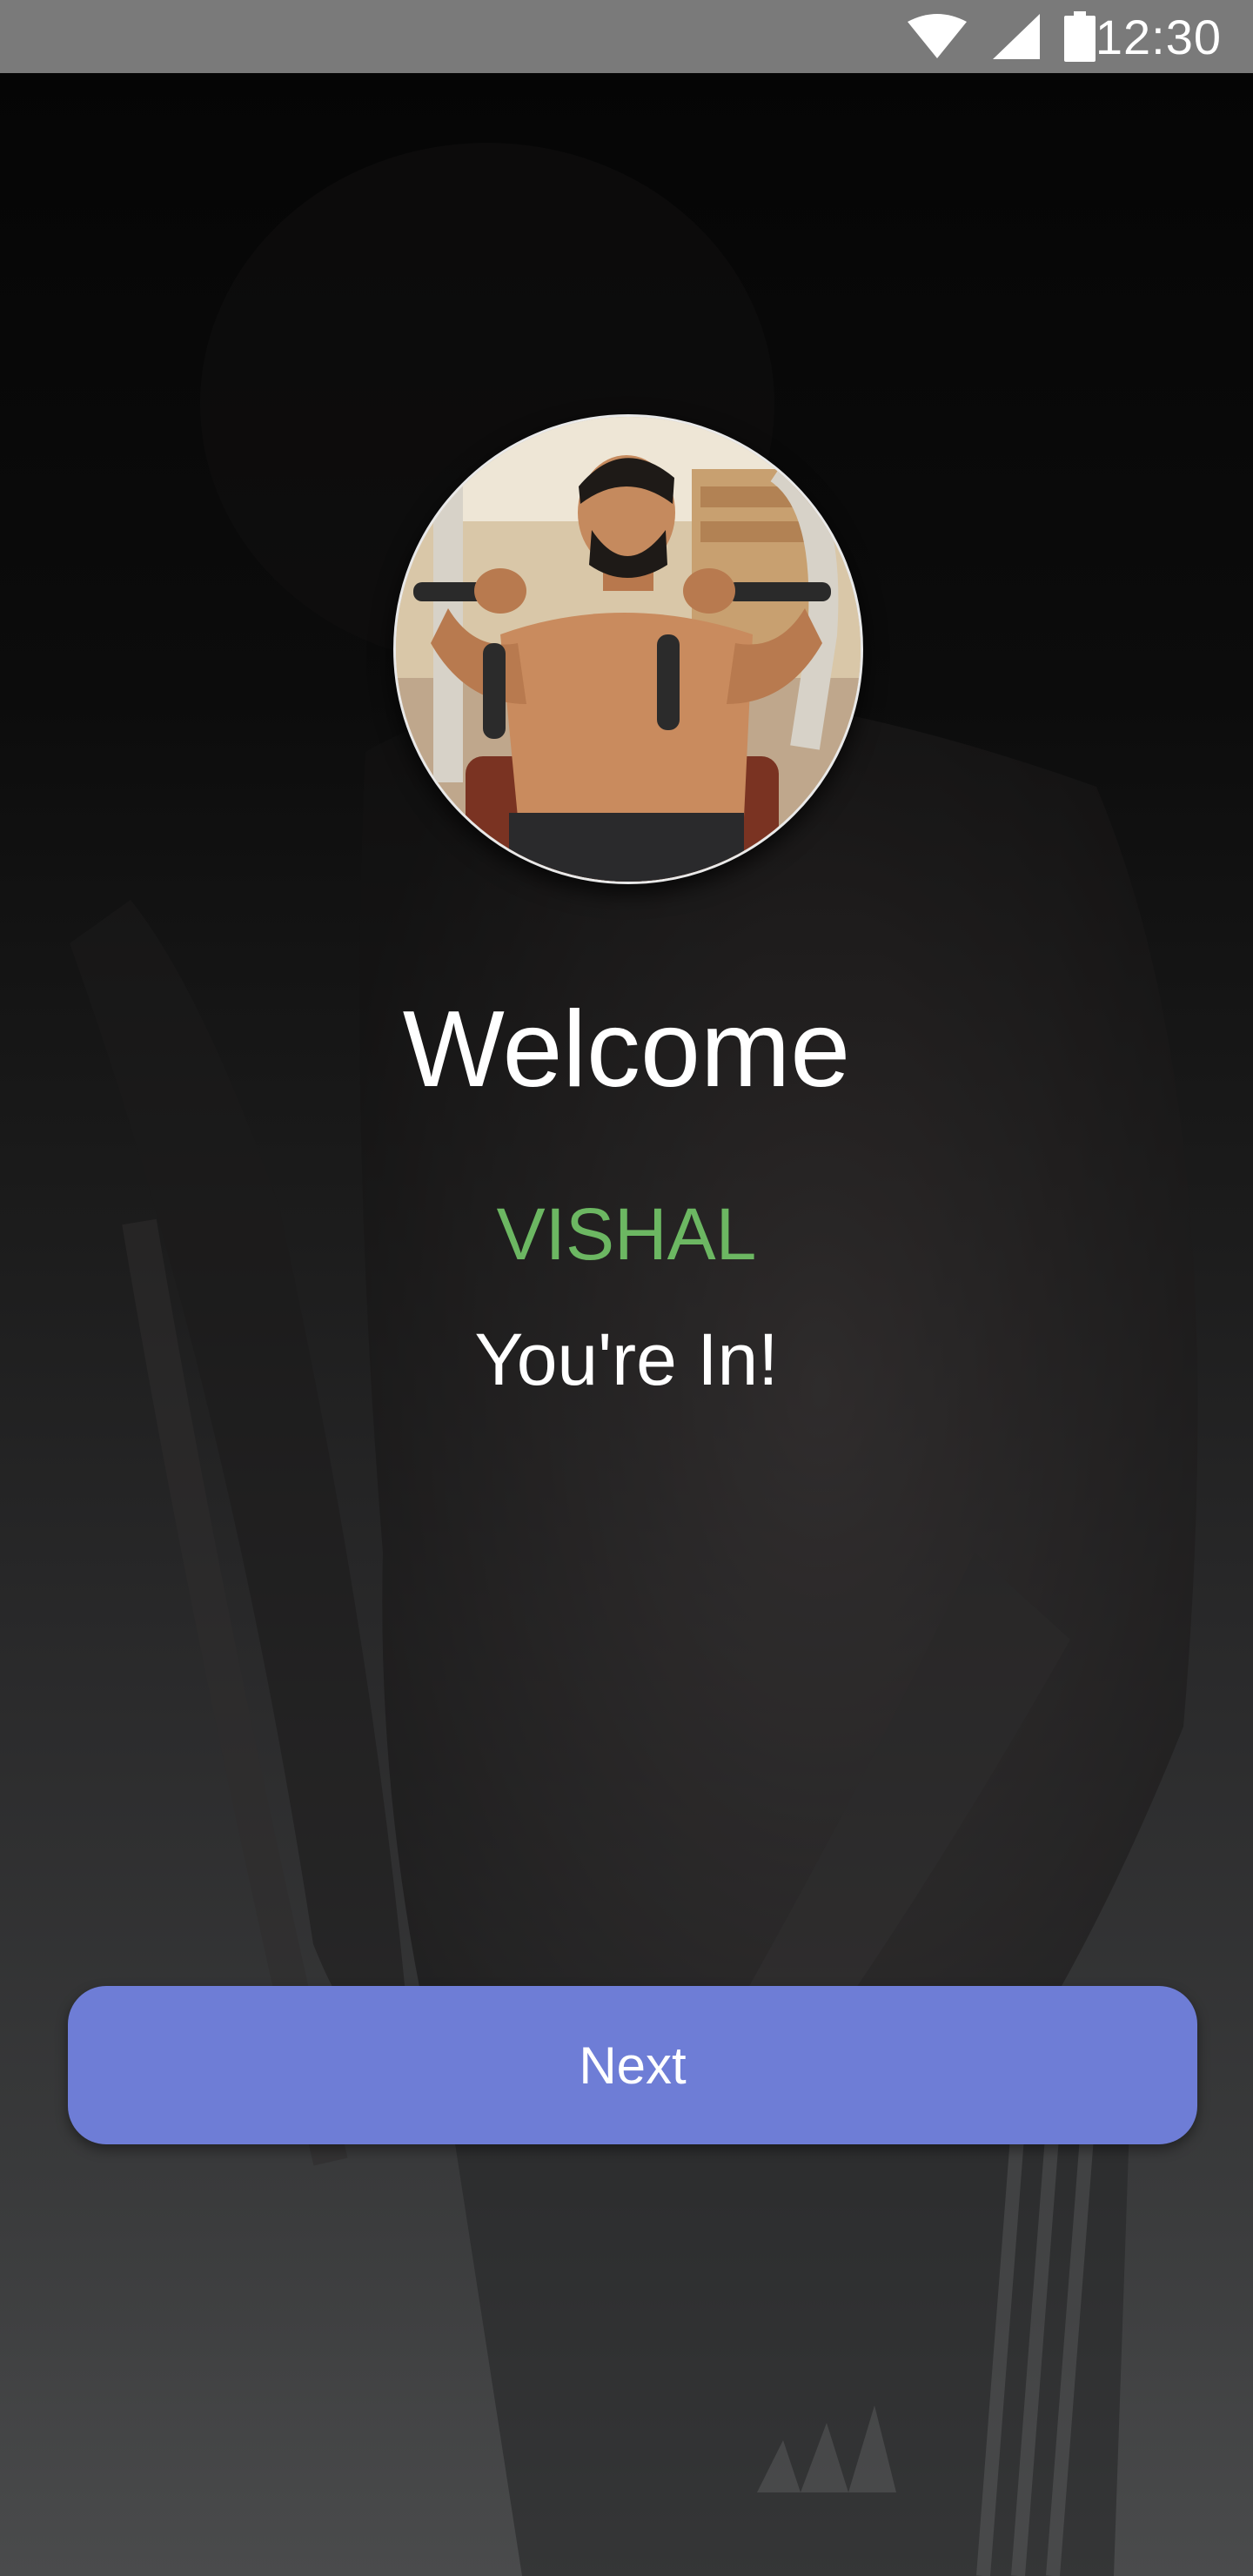 The height and width of the screenshot is (2576, 1253). Describe the element at coordinates (626, 1049) in the screenshot. I see `welcome-title: Welcome` at that location.